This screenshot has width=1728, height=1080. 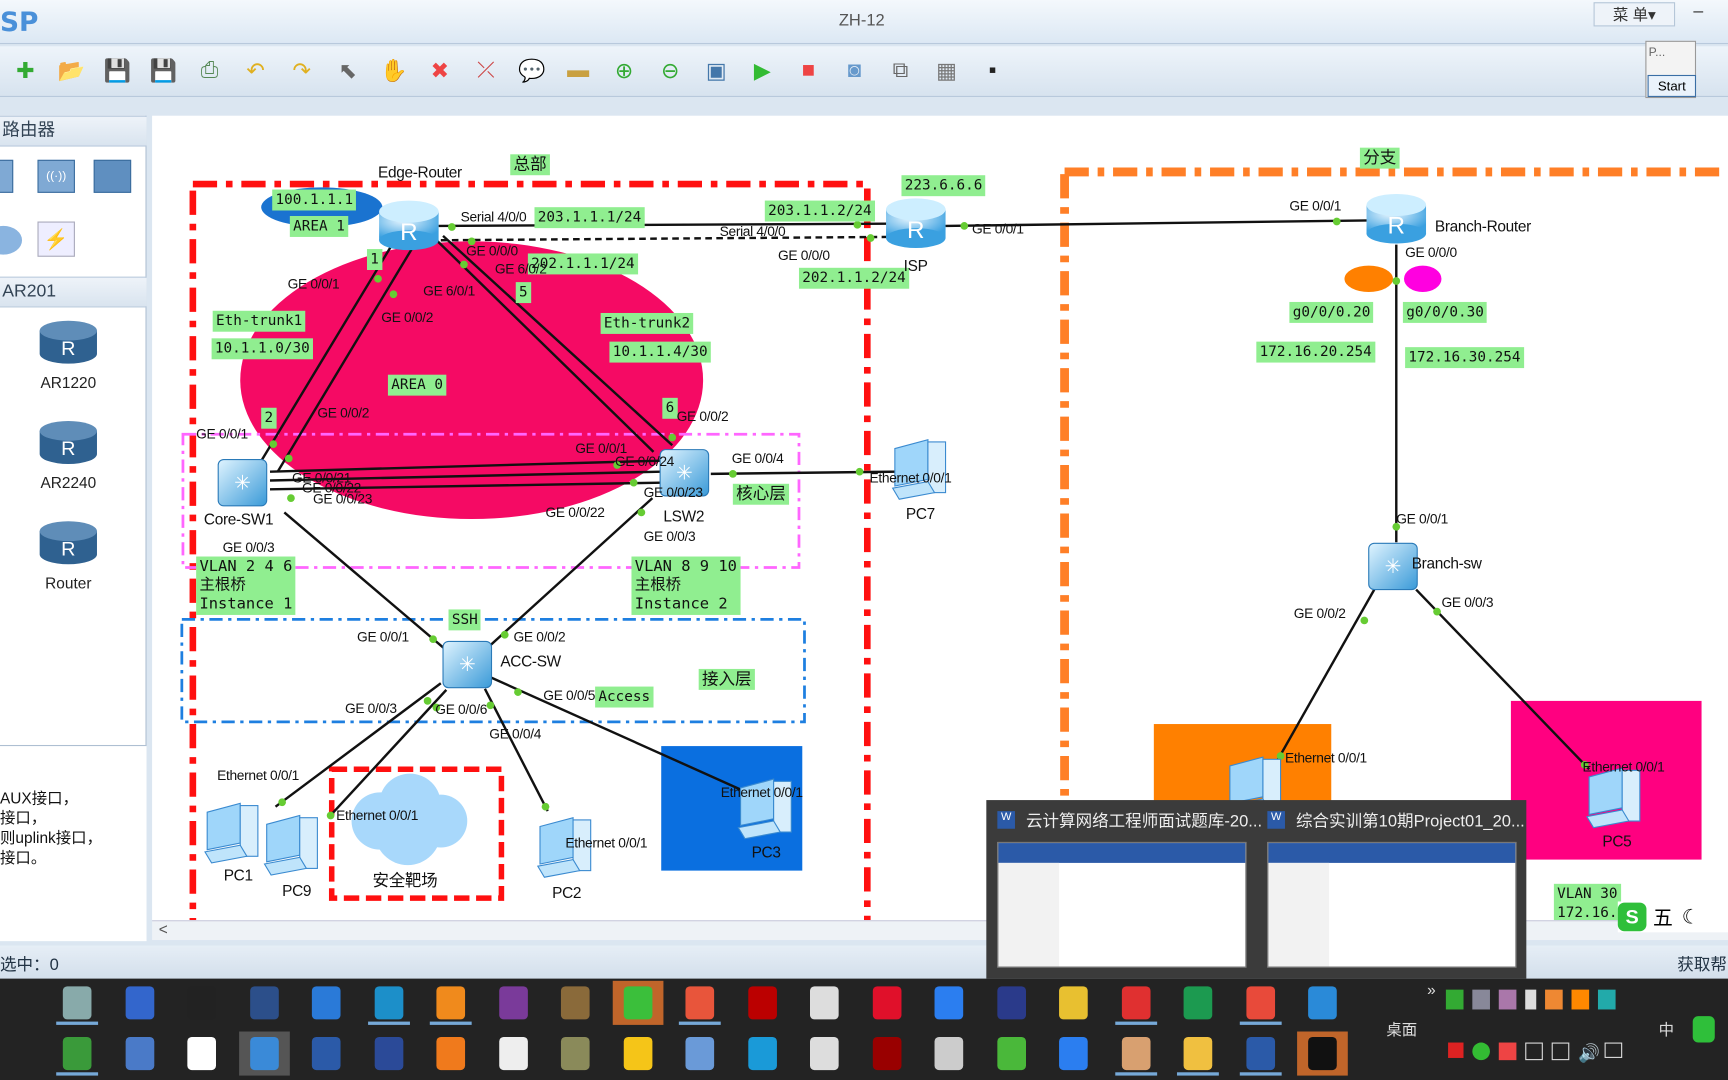 What do you see at coordinates (25, 71) in the screenshot?
I see `new-topology-icon: ✚` at bounding box center [25, 71].